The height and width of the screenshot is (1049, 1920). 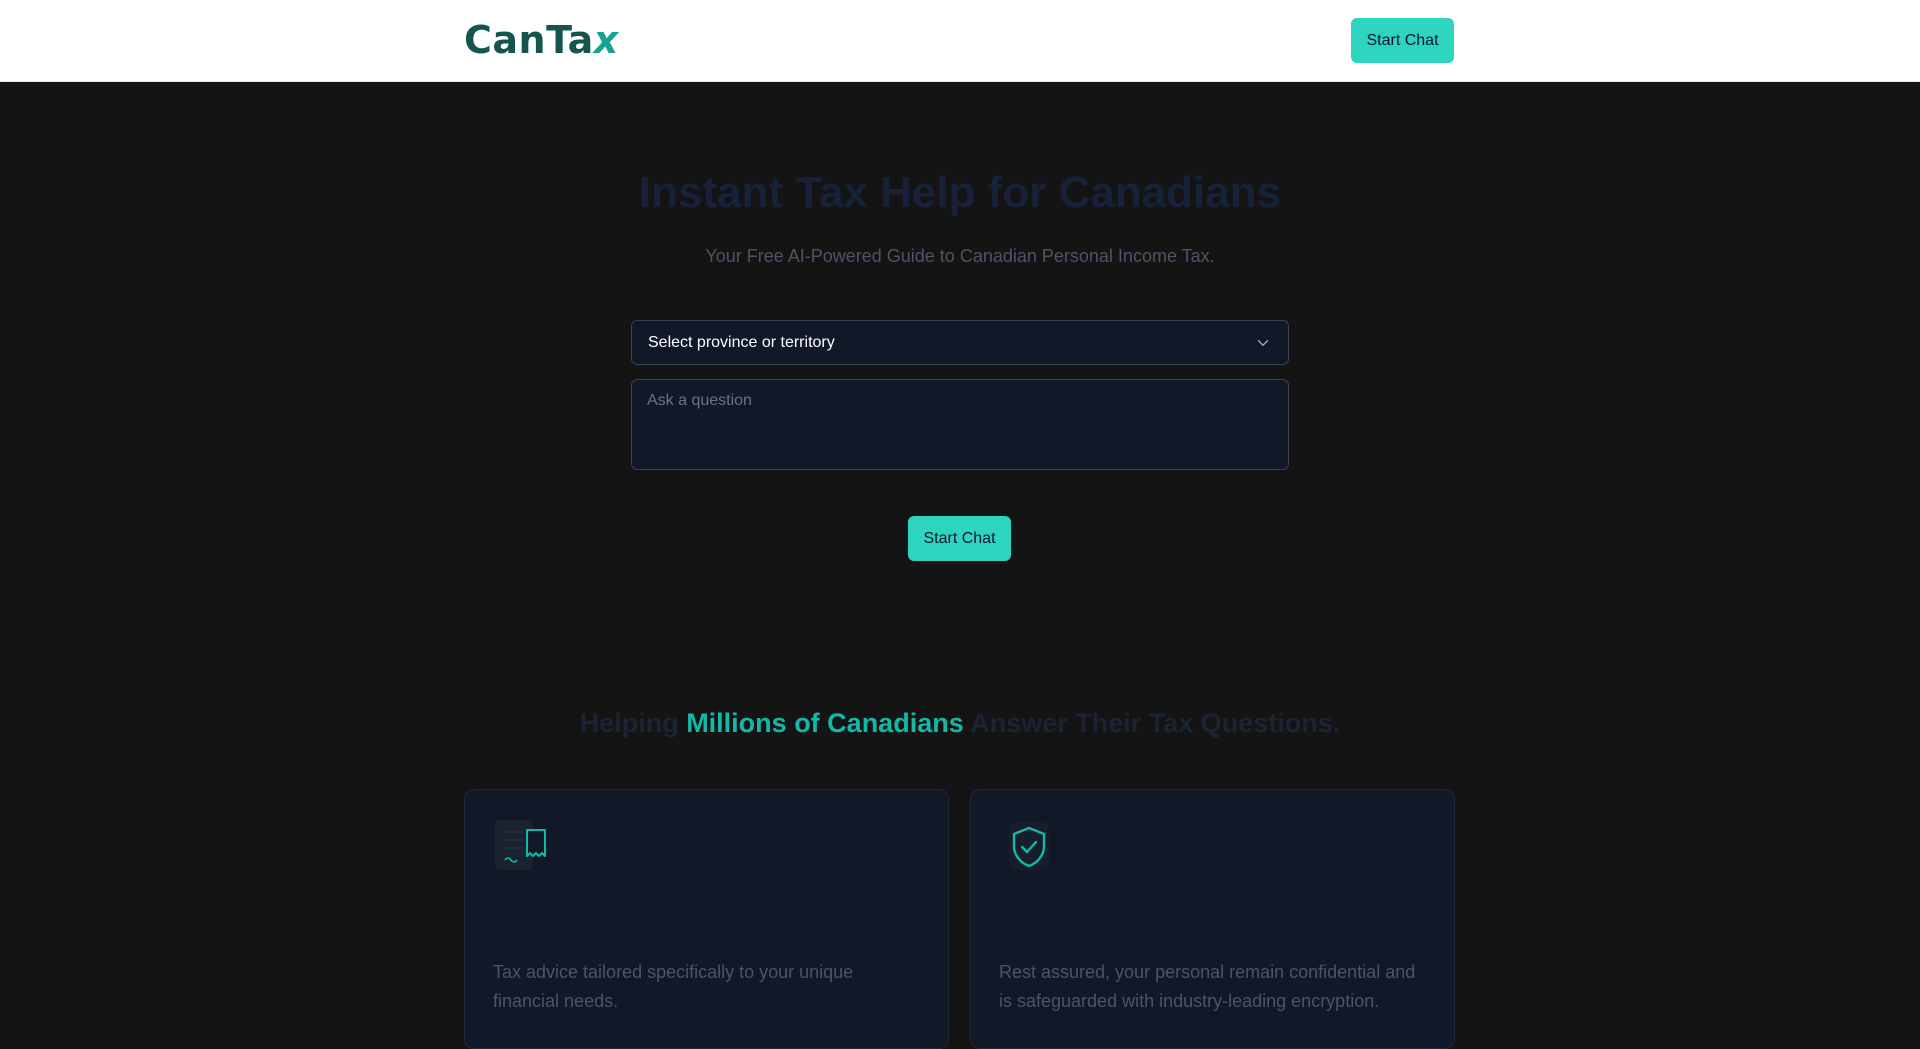 I want to click on receipt-document-icon, so click(x=520, y=845).